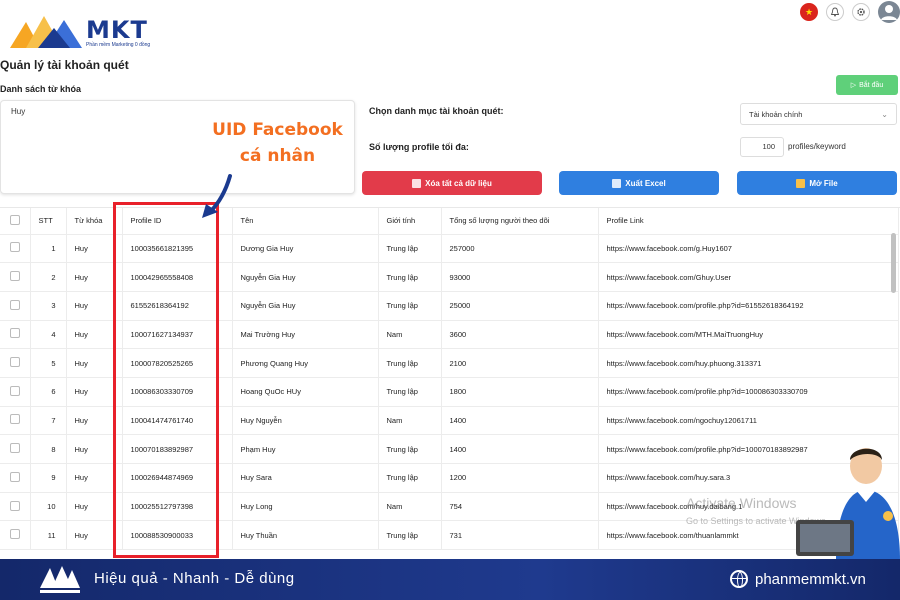 This screenshot has height=600, width=900. Describe the element at coordinates (417, 183) in the screenshot. I see `trash-icon` at that location.